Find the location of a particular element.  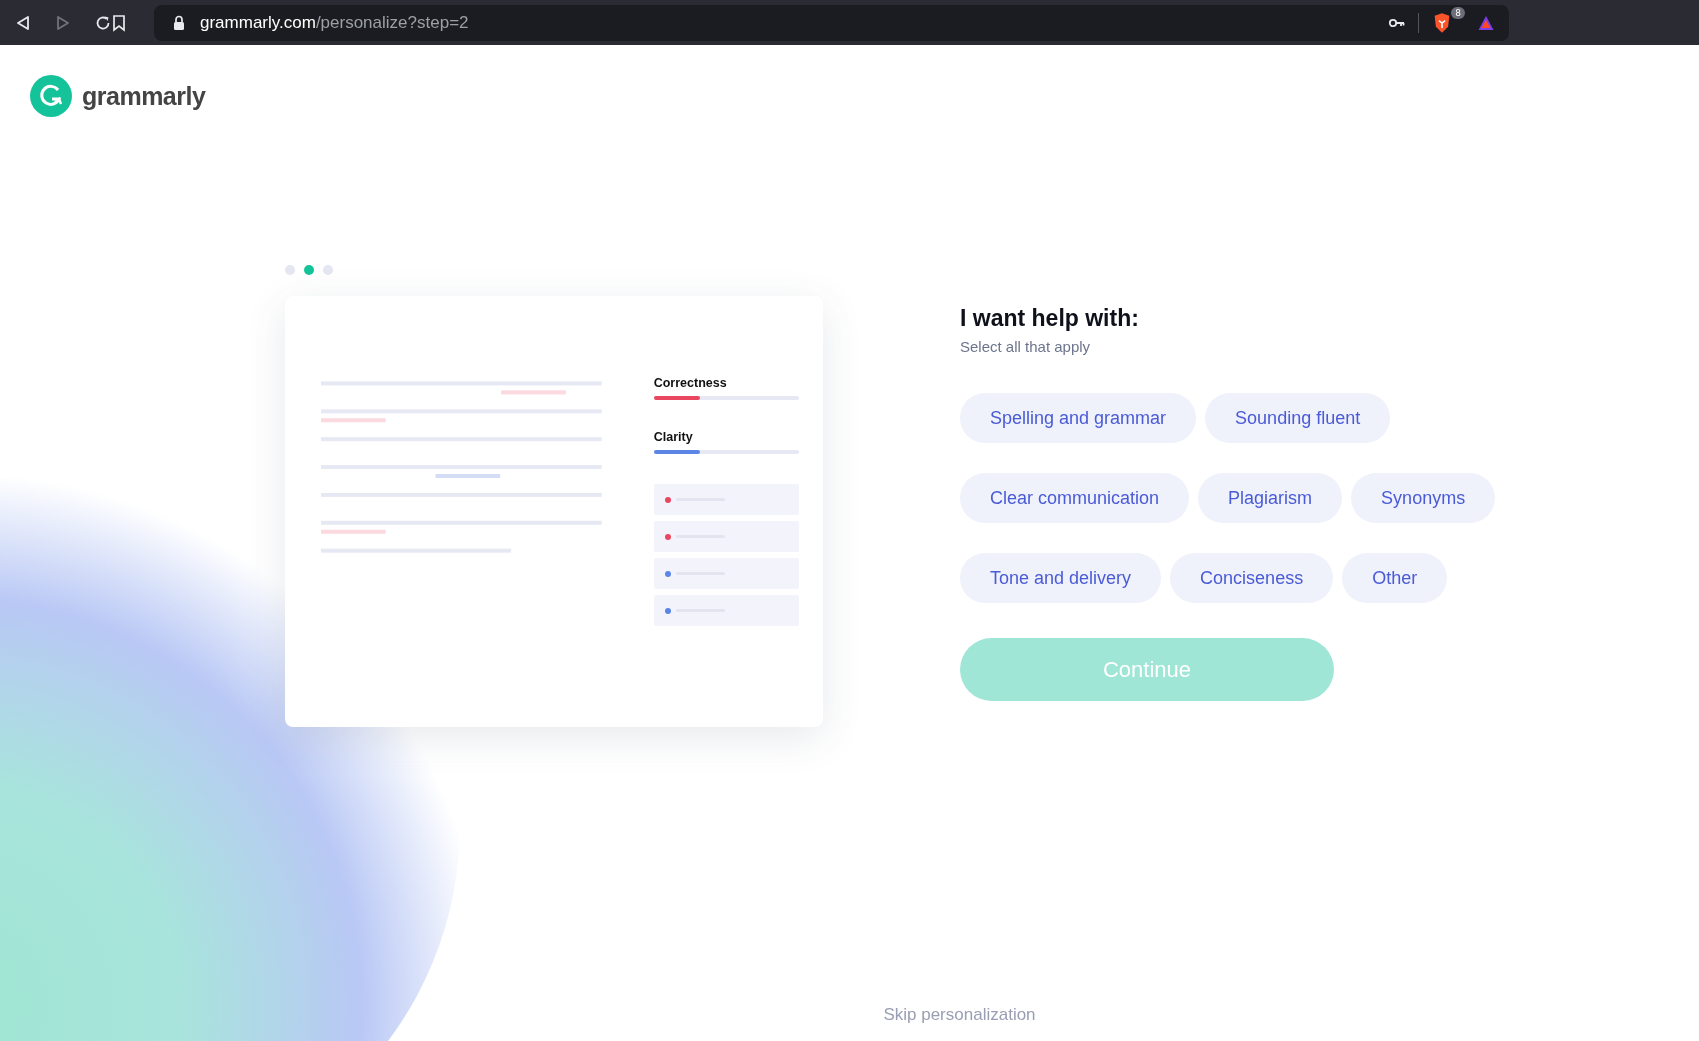

extension-badge: 8 is located at coordinates (1458, 12).